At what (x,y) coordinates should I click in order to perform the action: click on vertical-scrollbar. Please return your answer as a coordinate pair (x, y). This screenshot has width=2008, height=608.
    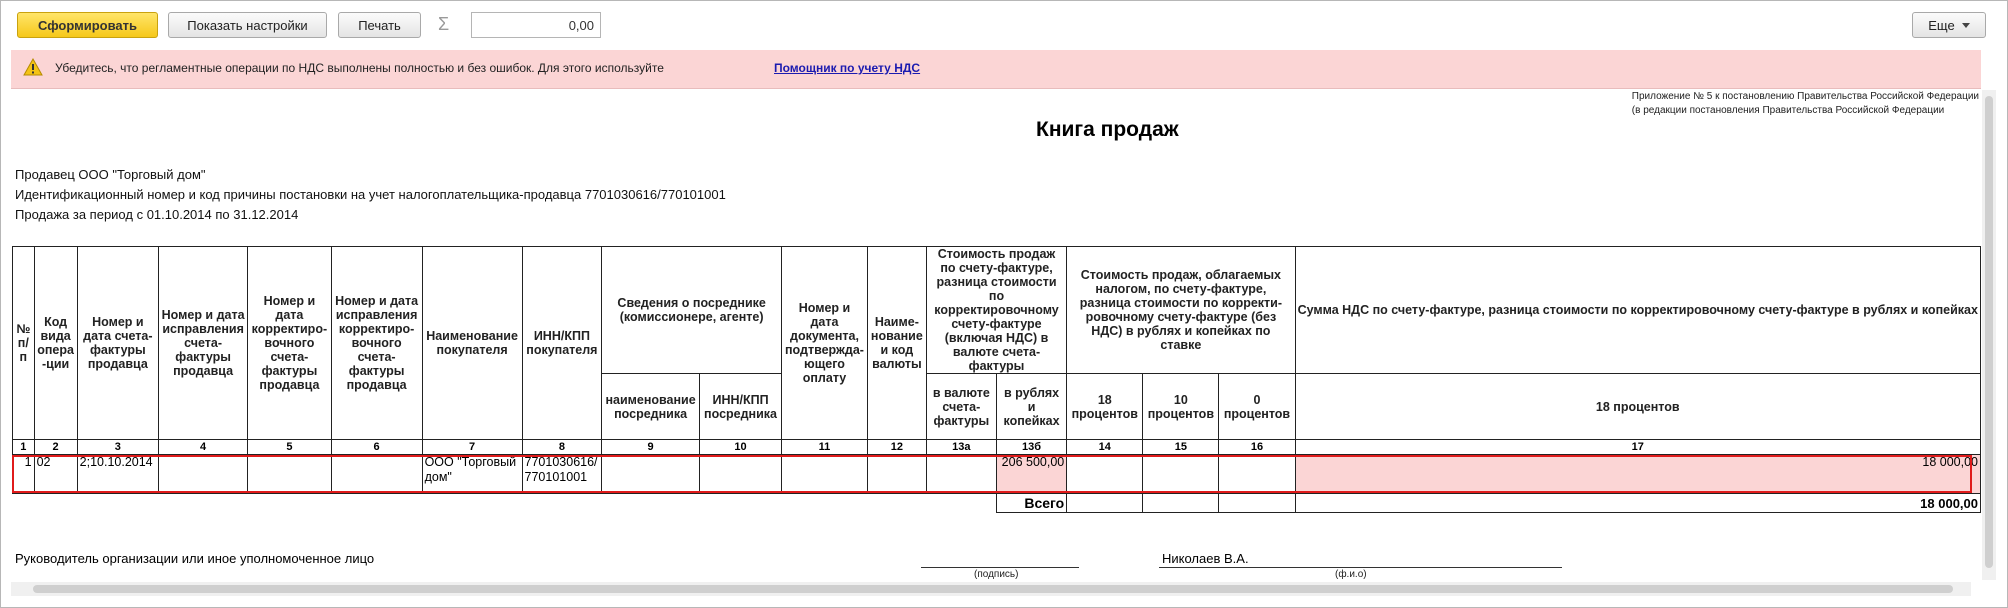
    Looking at the image, I should click on (1989, 335).